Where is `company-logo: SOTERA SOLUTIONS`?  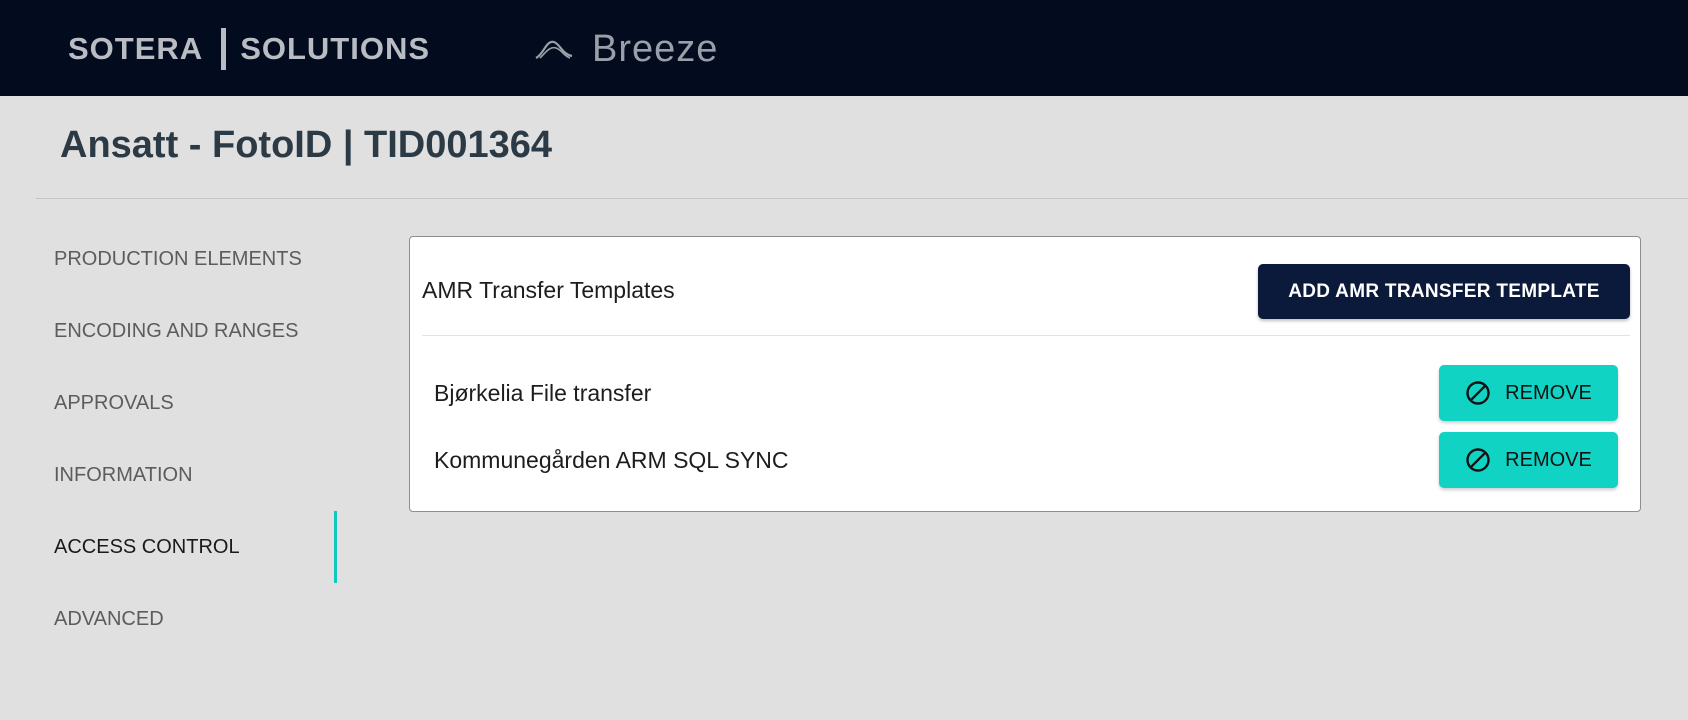 company-logo: SOTERA SOLUTIONS is located at coordinates (249, 49).